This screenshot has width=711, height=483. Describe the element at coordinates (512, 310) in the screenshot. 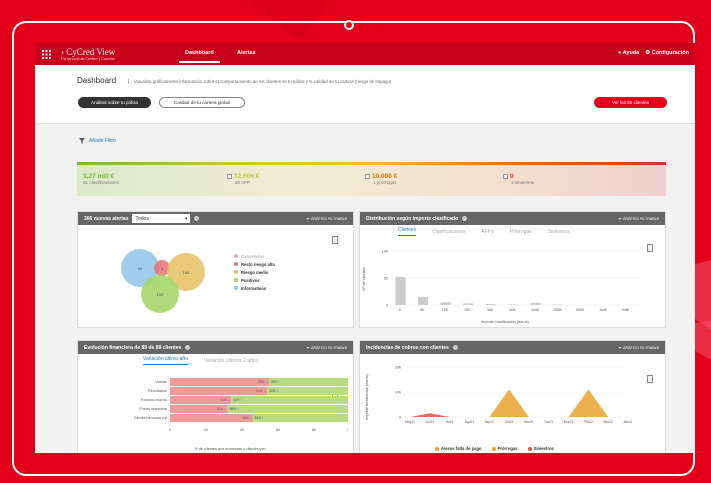

I see `x-tick-label: 50K` at that location.